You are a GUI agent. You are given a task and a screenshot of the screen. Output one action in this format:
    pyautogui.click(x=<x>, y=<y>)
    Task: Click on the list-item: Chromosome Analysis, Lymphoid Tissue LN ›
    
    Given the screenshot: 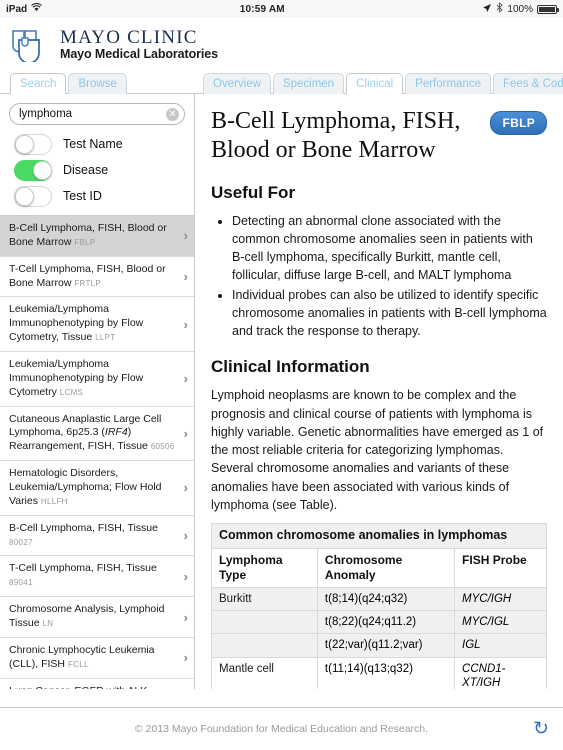 What is the action you would take?
    pyautogui.click(x=97, y=617)
    